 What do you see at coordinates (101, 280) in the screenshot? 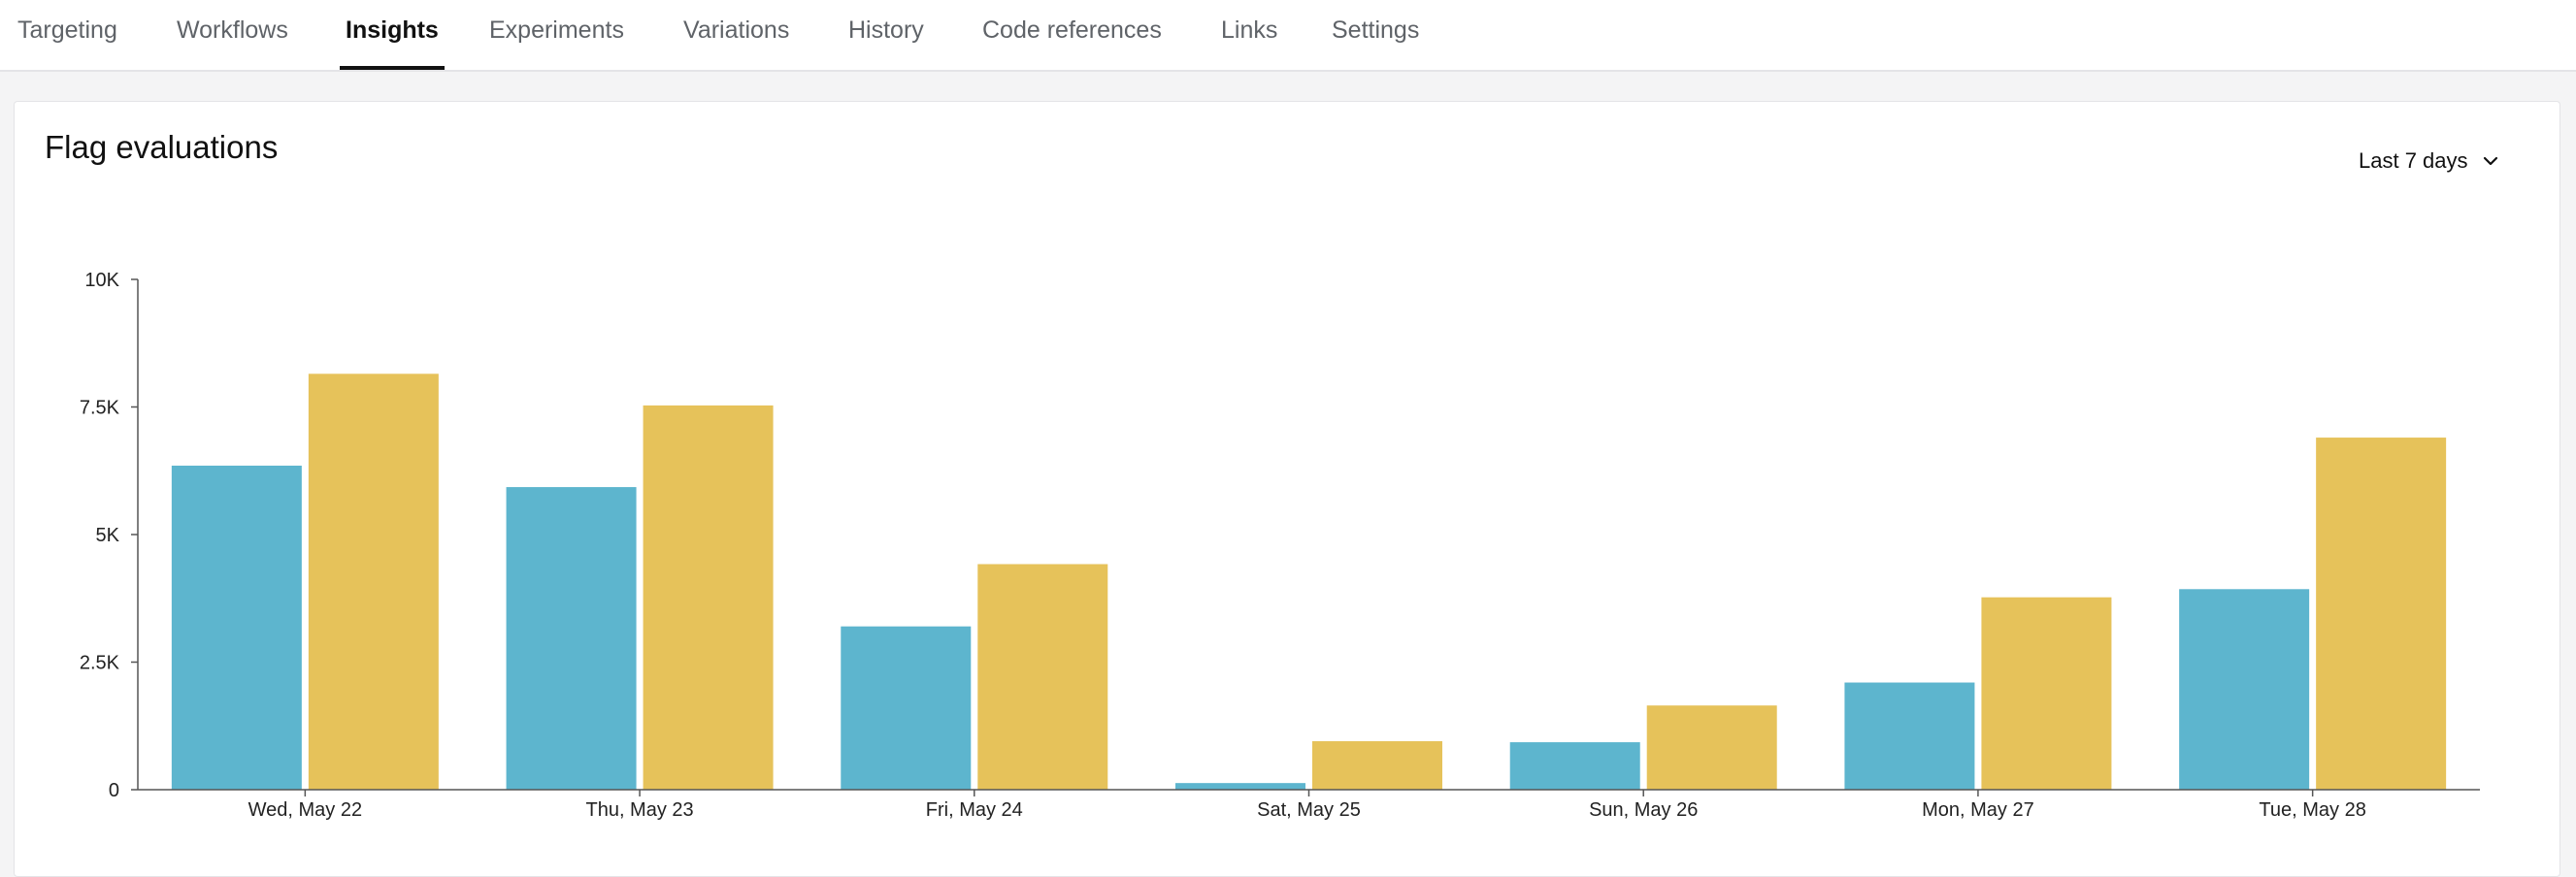
I see `y-tick-label: 10K` at bounding box center [101, 280].